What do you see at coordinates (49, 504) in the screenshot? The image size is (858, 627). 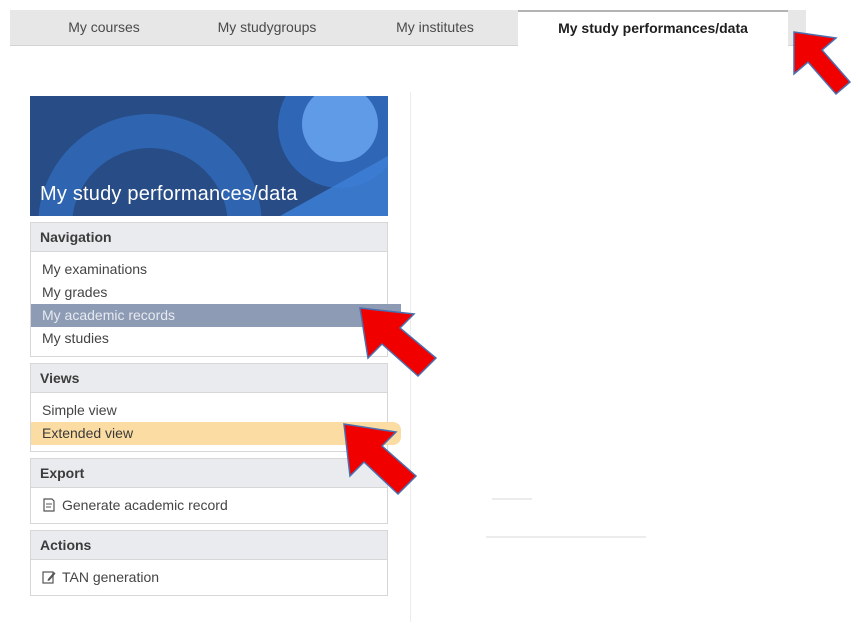 I see `document-icon` at bounding box center [49, 504].